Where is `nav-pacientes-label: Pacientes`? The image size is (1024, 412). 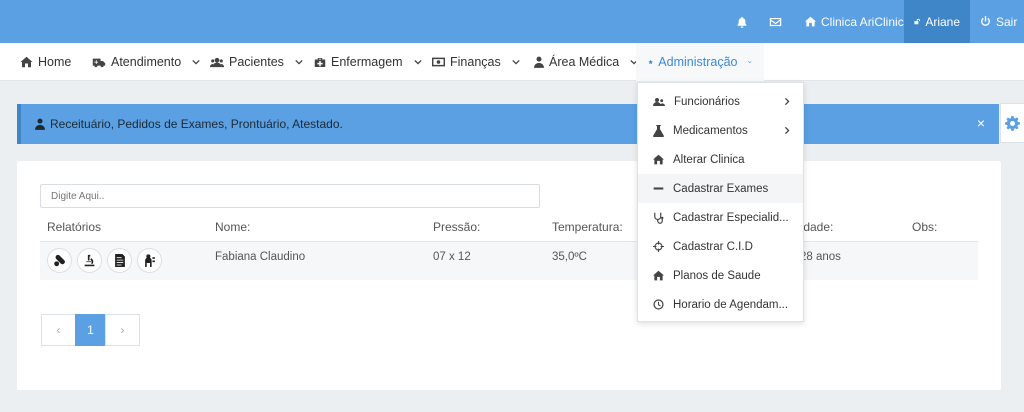
nav-pacientes-label: Pacientes is located at coordinates (256, 62).